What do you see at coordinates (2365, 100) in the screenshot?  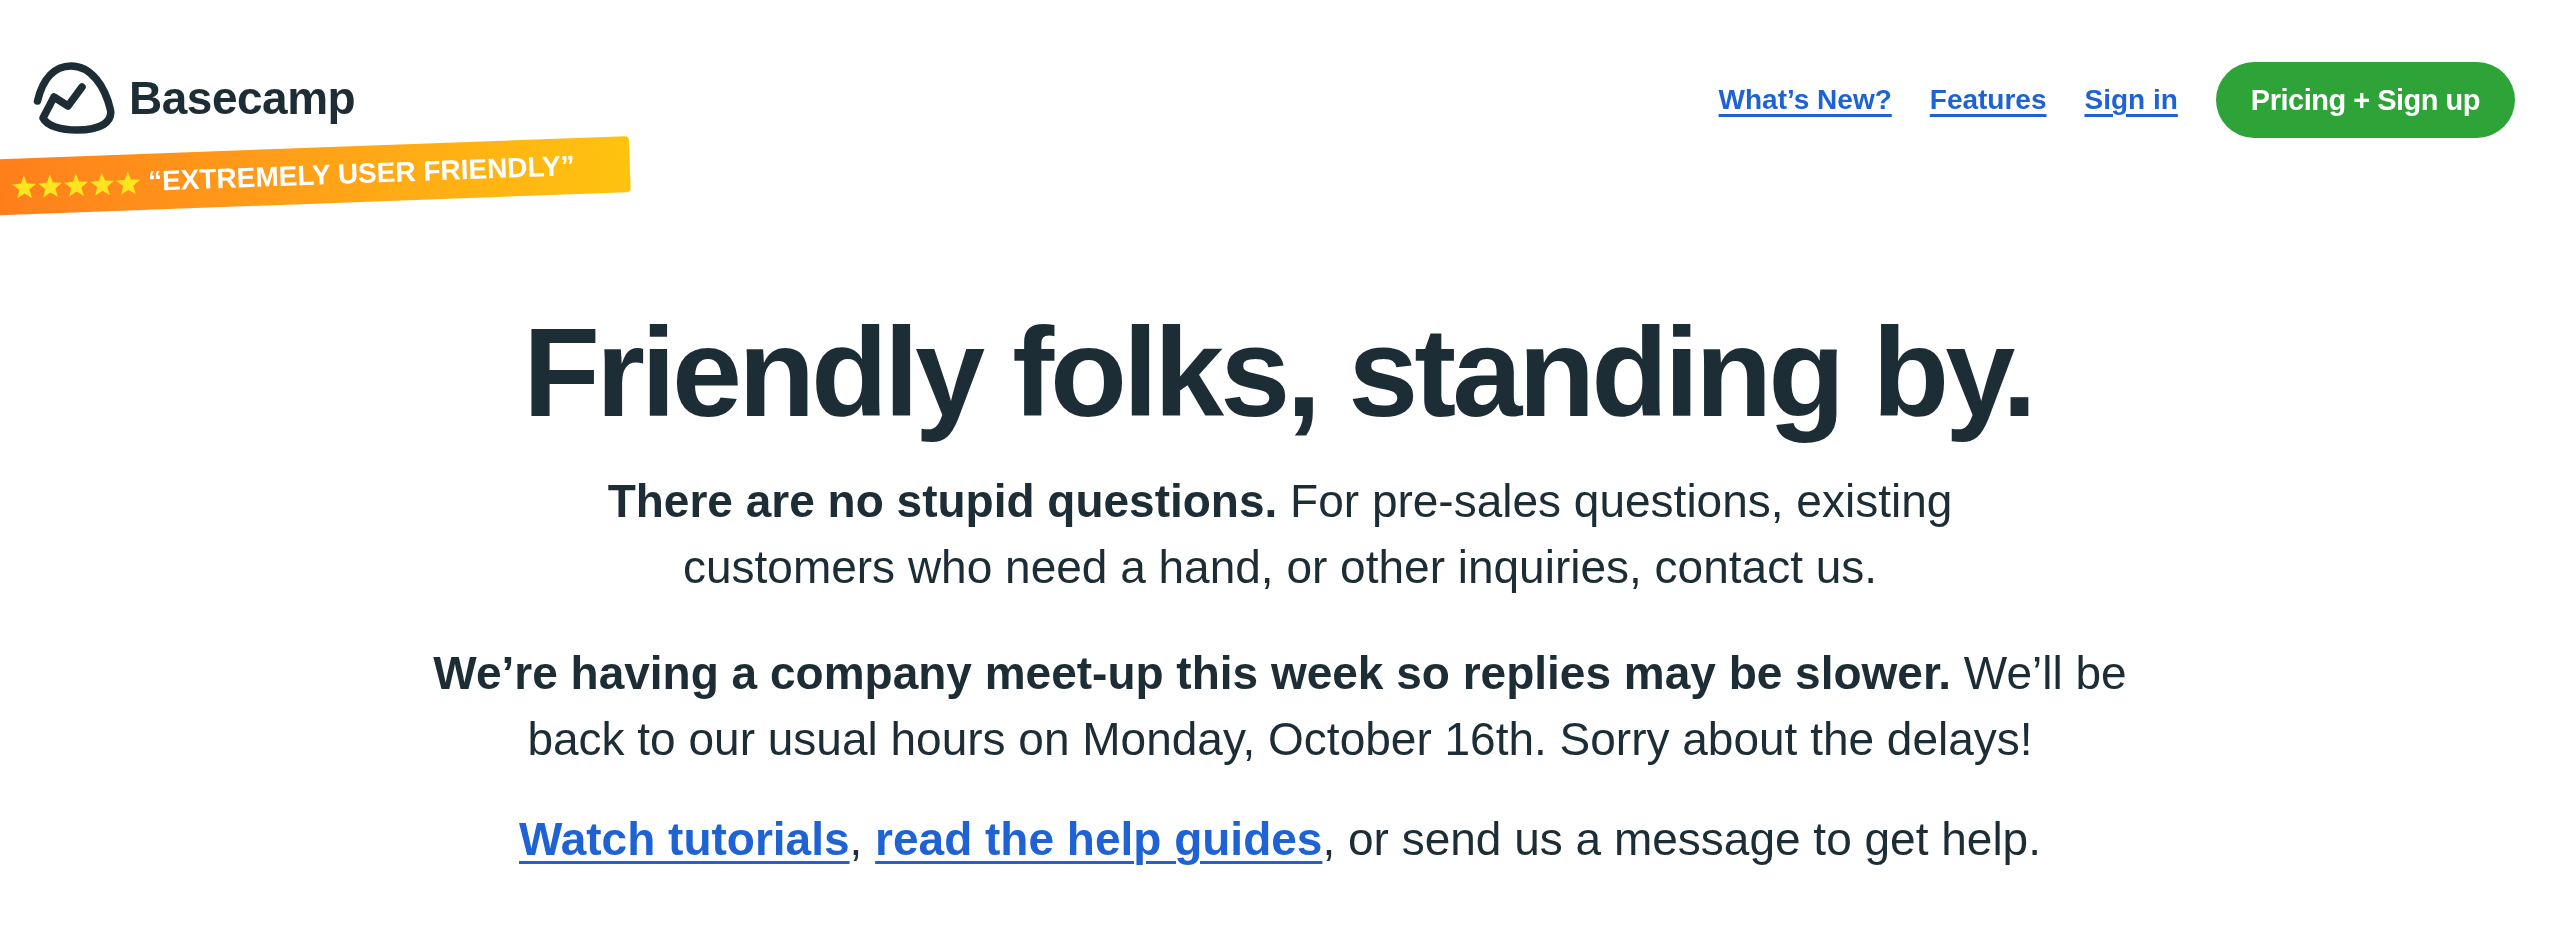 I see `signup-button: Pricing + Sign up` at bounding box center [2365, 100].